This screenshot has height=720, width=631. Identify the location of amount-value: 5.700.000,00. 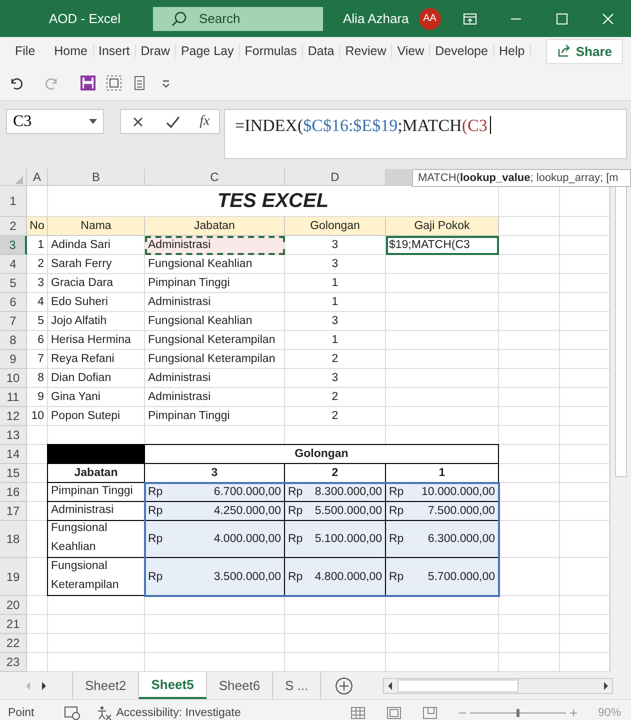
(461, 576).